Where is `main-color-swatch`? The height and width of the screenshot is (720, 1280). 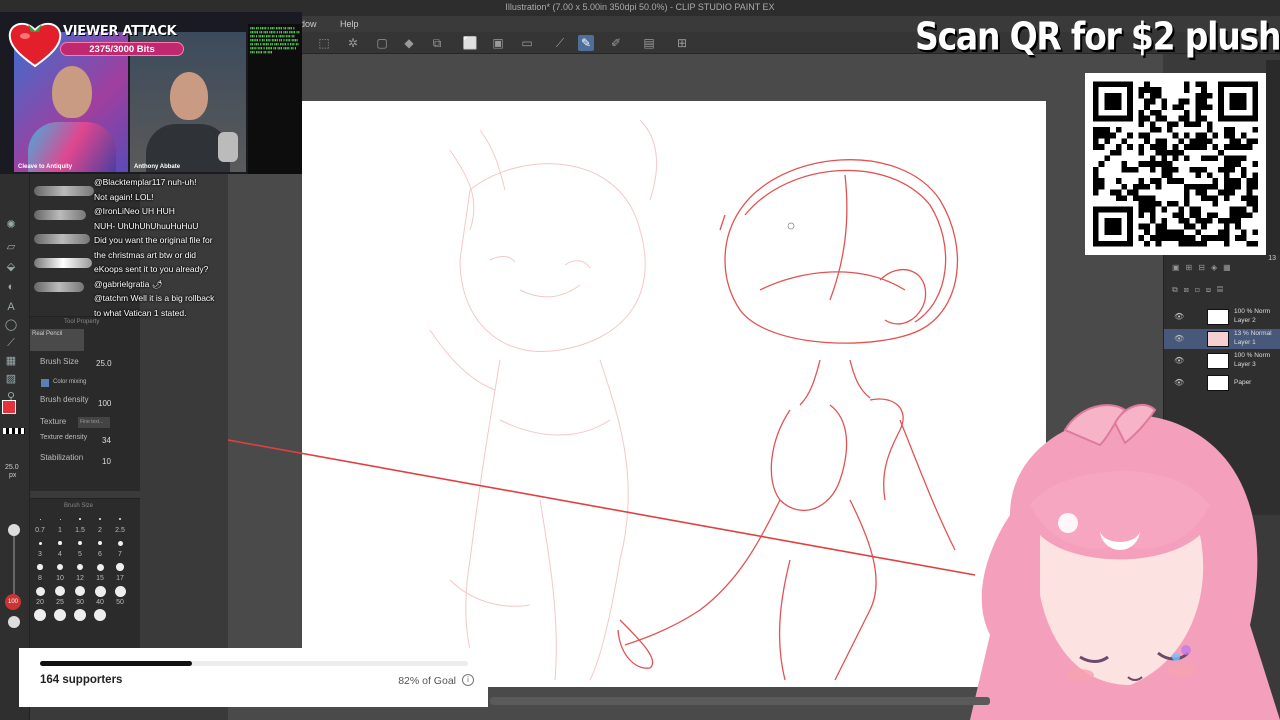 main-color-swatch is located at coordinates (9, 407).